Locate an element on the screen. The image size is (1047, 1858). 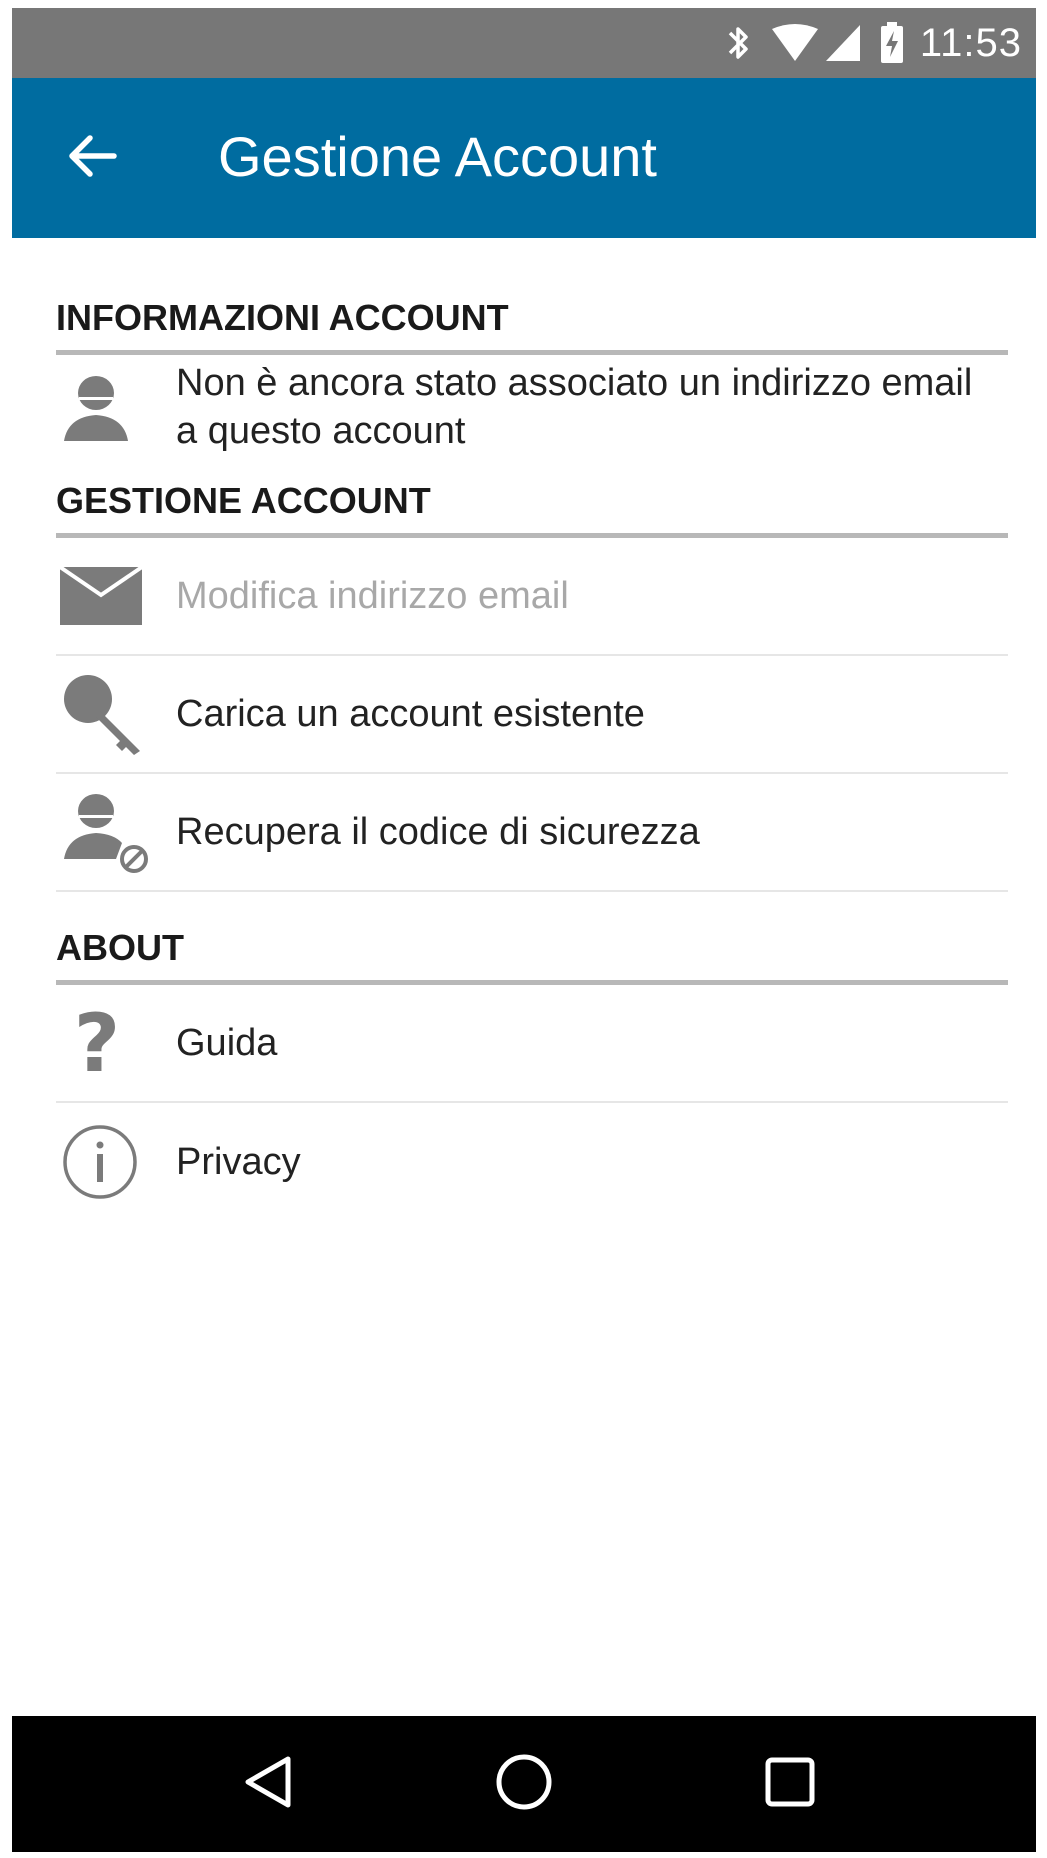
arrow-back-icon is located at coordinates (92, 158).